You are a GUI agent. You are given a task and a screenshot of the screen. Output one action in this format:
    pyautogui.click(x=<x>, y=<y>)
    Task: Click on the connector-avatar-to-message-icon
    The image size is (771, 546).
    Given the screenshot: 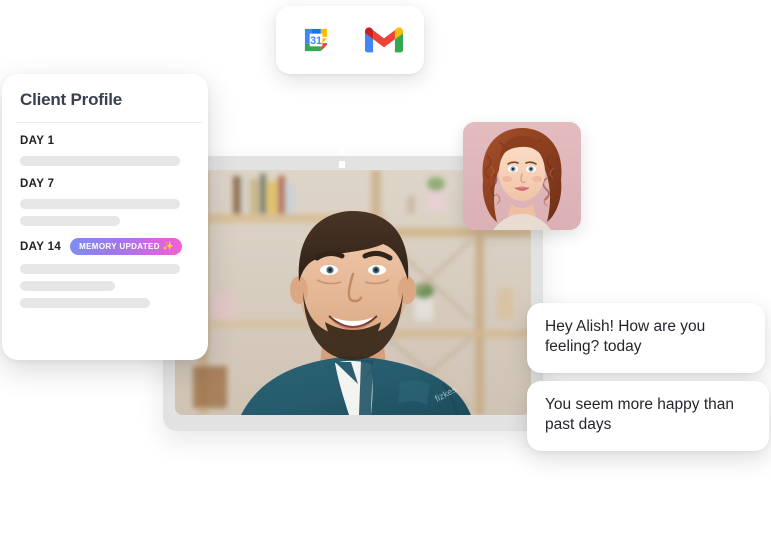 What is the action you would take?
    pyautogui.click(x=629, y=239)
    